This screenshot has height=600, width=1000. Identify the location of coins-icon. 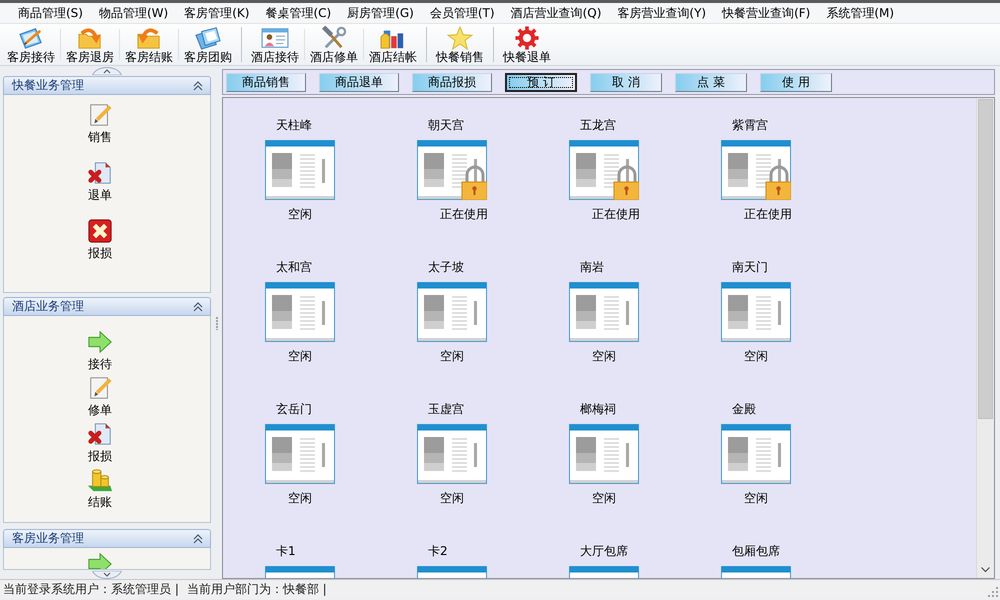
(100, 480).